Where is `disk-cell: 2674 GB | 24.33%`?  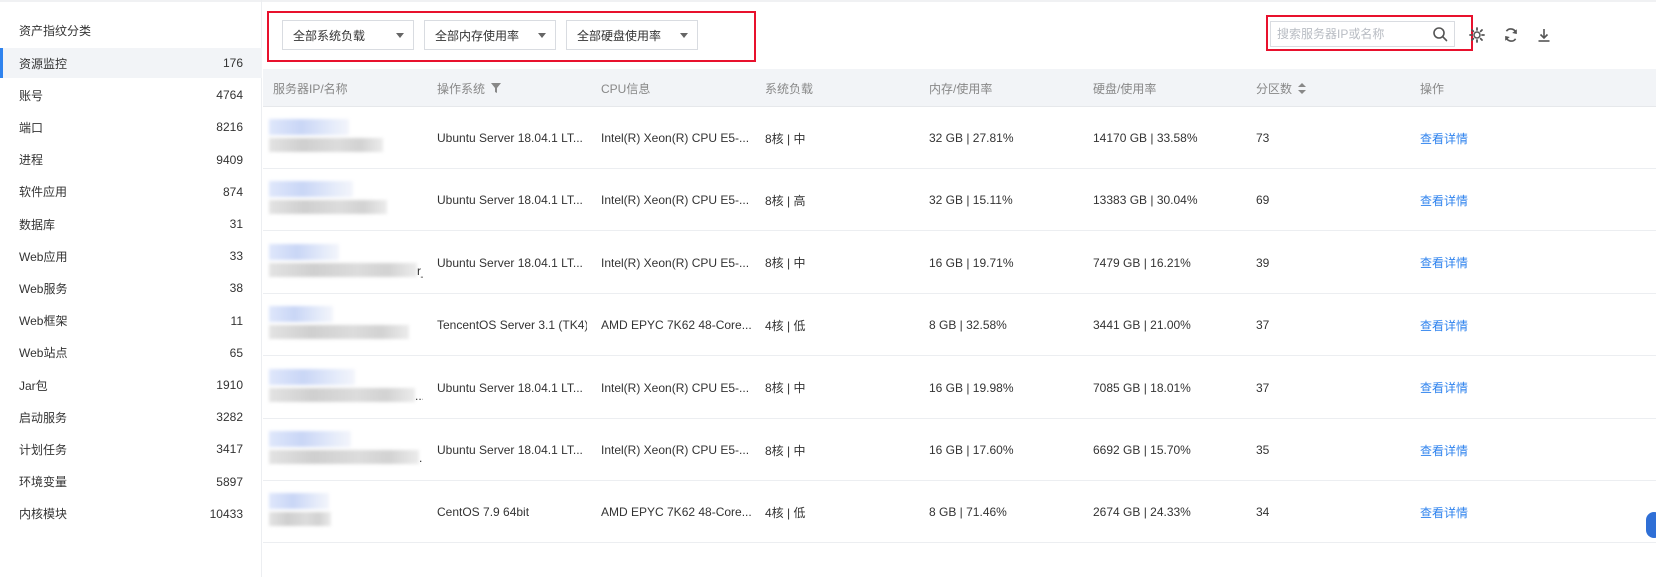 disk-cell: 2674 GB | 24.33% is located at coordinates (1142, 512).